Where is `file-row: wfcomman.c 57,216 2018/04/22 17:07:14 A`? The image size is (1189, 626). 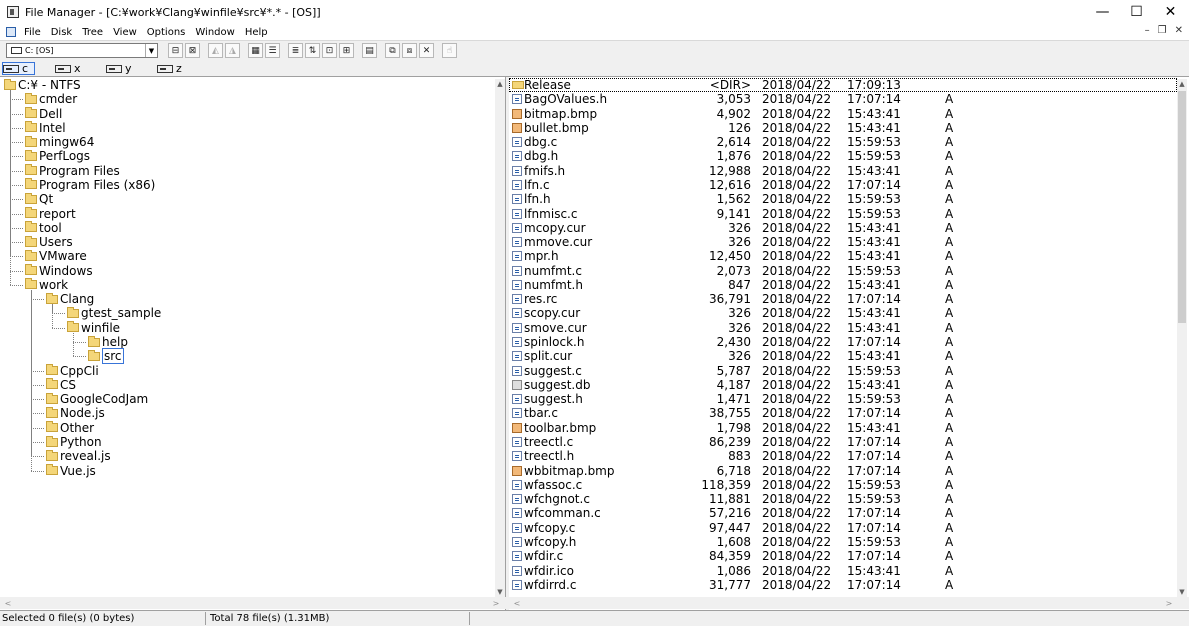 file-row: wfcomman.c 57,216 2018/04/22 17:07:14 A is located at coordinates (843, 513).